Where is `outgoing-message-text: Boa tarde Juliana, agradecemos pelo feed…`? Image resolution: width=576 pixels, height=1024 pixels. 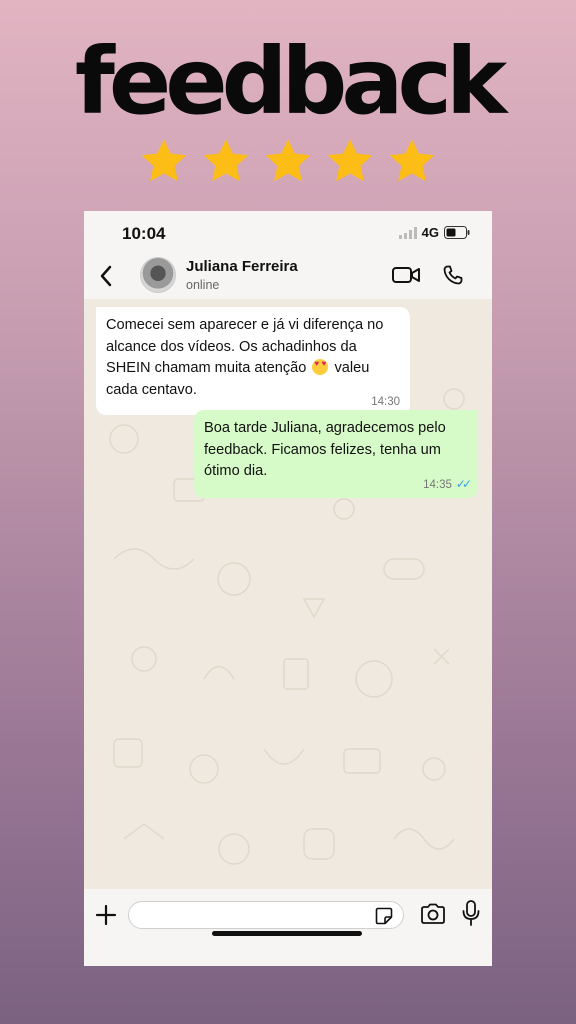 outgoing-message-text: Boa tarde Juliana, agradecemos pelo feed… is located at coordinates (325, 449).